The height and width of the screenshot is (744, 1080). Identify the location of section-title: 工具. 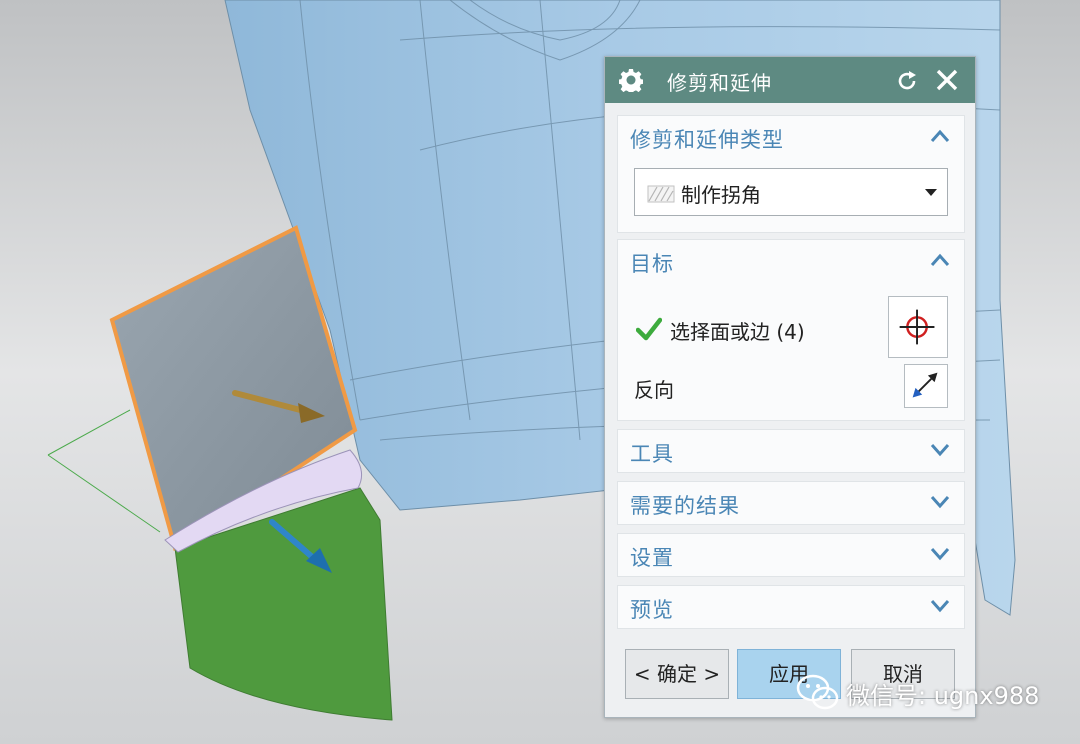
(652, 454).